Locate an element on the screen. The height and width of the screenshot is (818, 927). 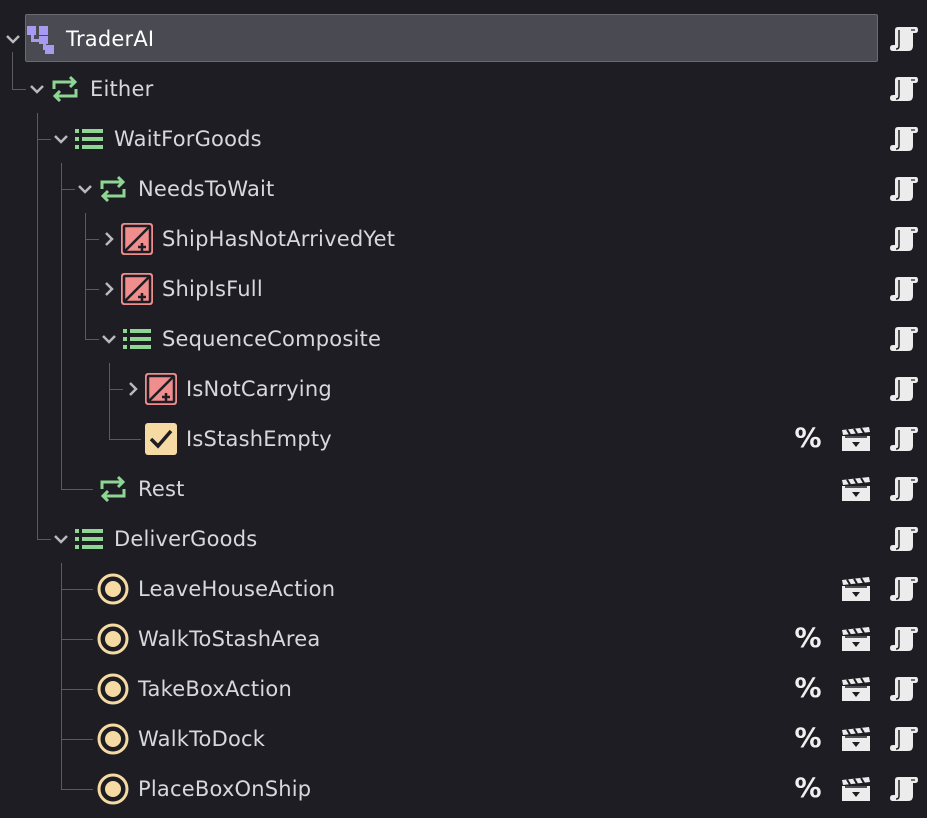
tree-node-label: DeliverGoods is located at coordinates (186, 539).